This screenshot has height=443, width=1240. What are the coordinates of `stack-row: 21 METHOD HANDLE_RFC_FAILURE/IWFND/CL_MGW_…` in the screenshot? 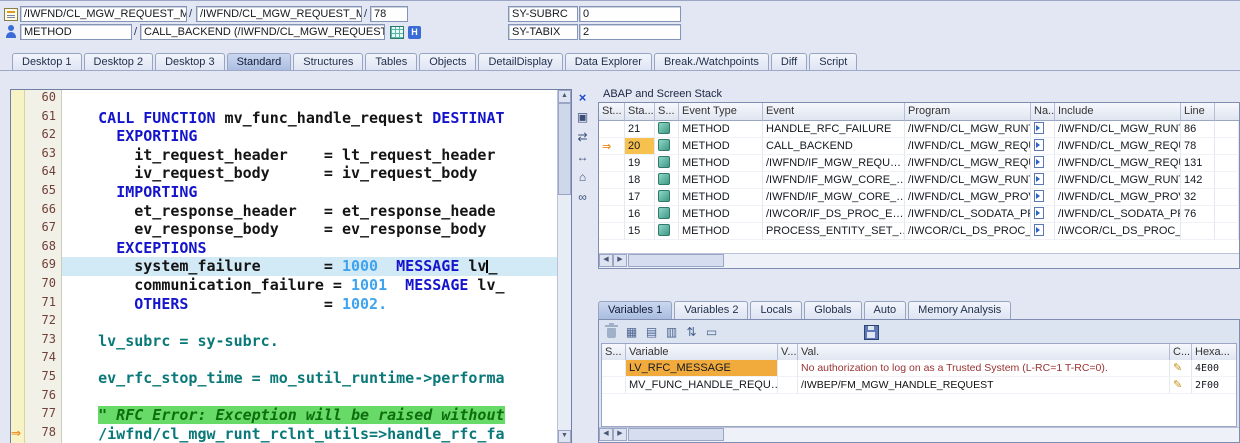 It's located at (919, 129).